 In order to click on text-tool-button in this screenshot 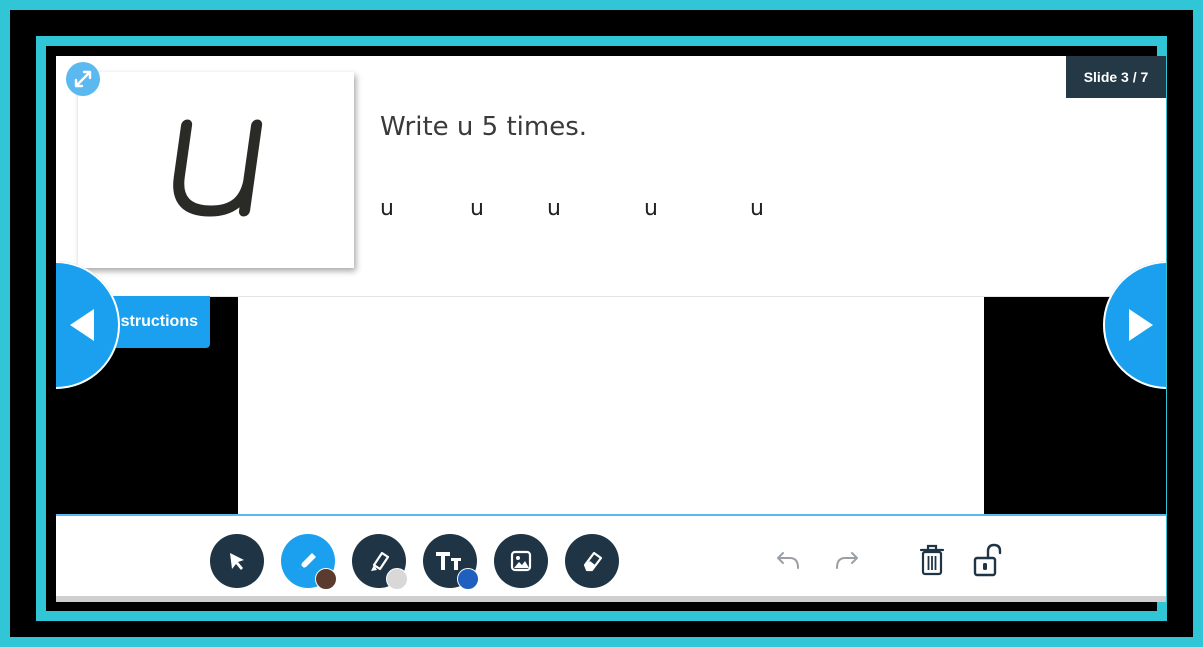, I will do `click(451, 562)`.